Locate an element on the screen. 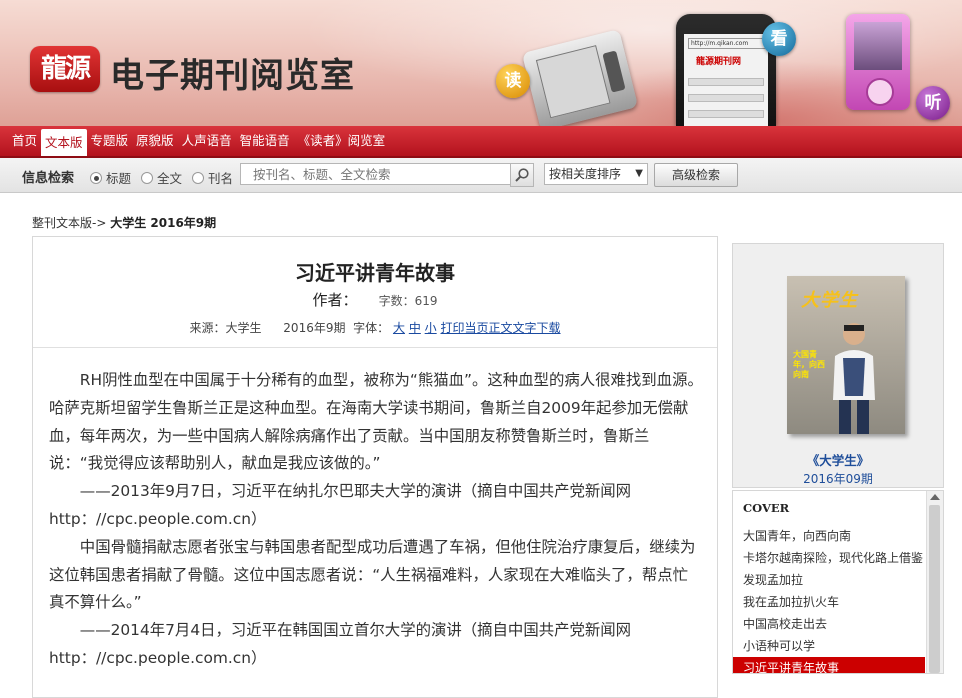  nav-text-edition: 文本版 is located at coordinates (64, 142).